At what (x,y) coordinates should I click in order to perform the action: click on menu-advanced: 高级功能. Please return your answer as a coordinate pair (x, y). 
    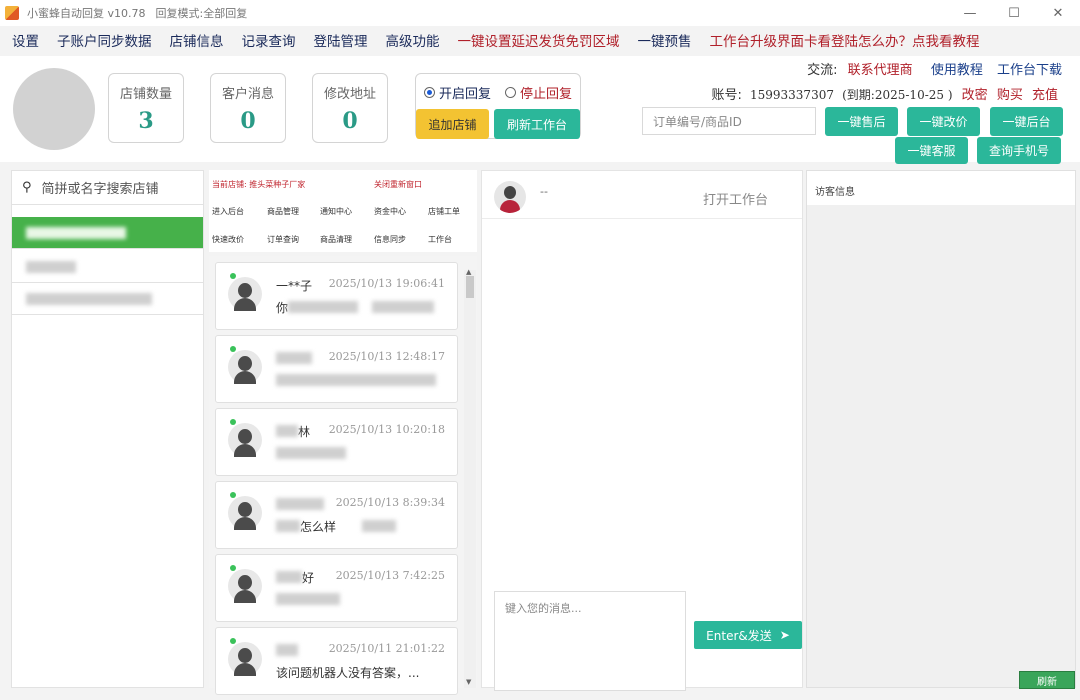
    Looking at the image, I should click on (413, 40).